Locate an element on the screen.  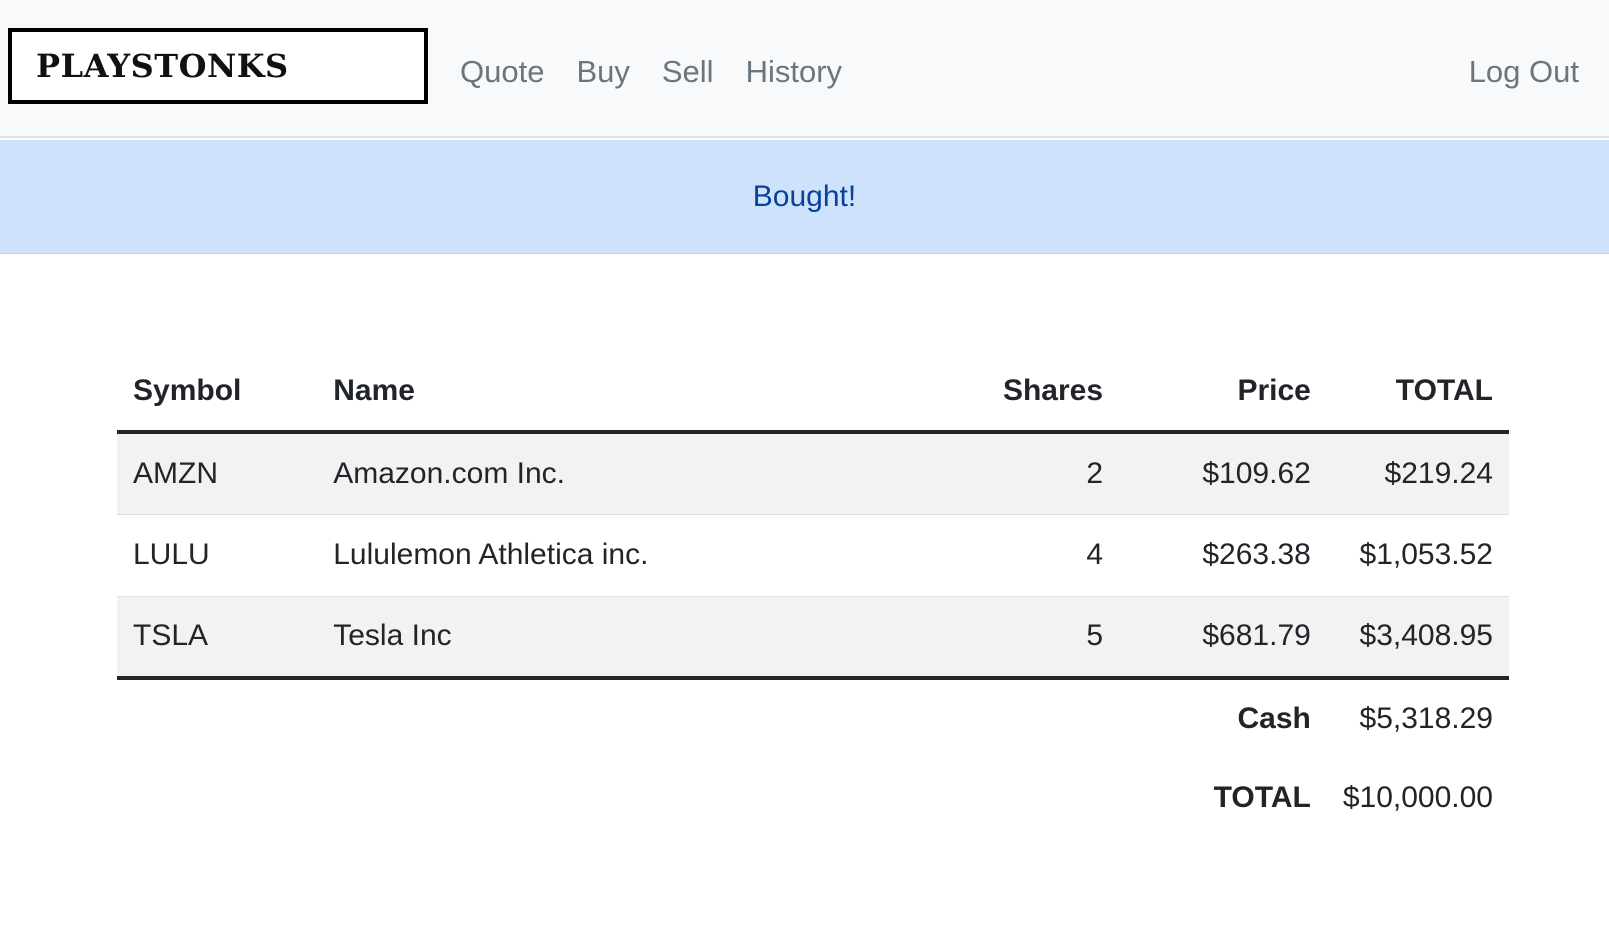
cell-shares: 2 is located at coordinates (989, 473).